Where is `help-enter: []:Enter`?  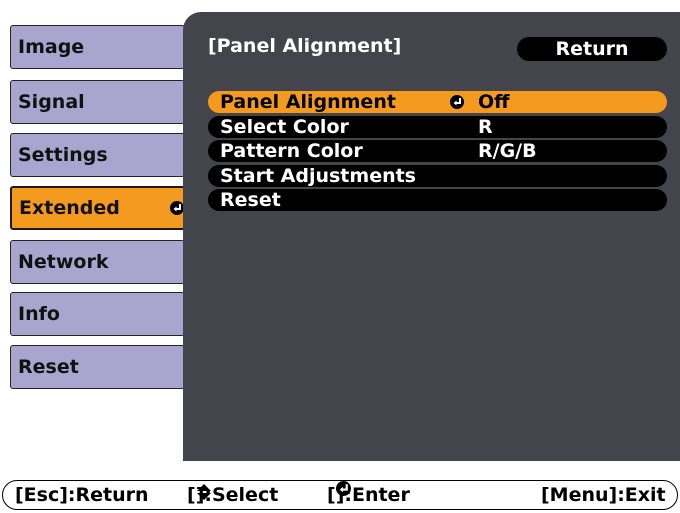 help-enter: []:Enter is located at coordinates (368, 495).